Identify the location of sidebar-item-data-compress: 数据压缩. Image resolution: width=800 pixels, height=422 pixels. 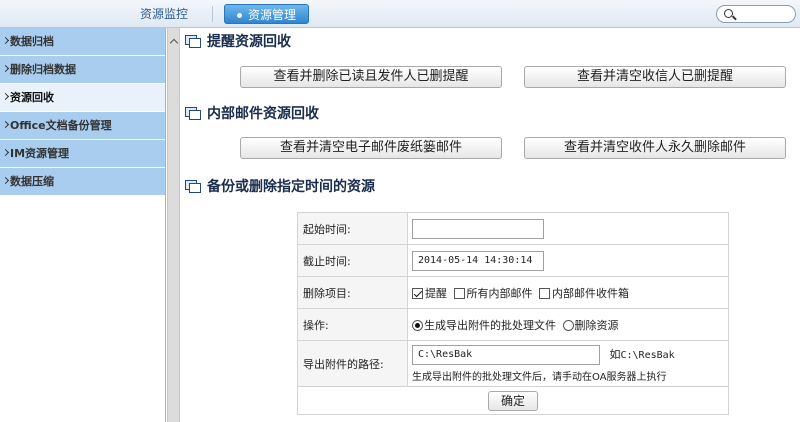
(82, 182).